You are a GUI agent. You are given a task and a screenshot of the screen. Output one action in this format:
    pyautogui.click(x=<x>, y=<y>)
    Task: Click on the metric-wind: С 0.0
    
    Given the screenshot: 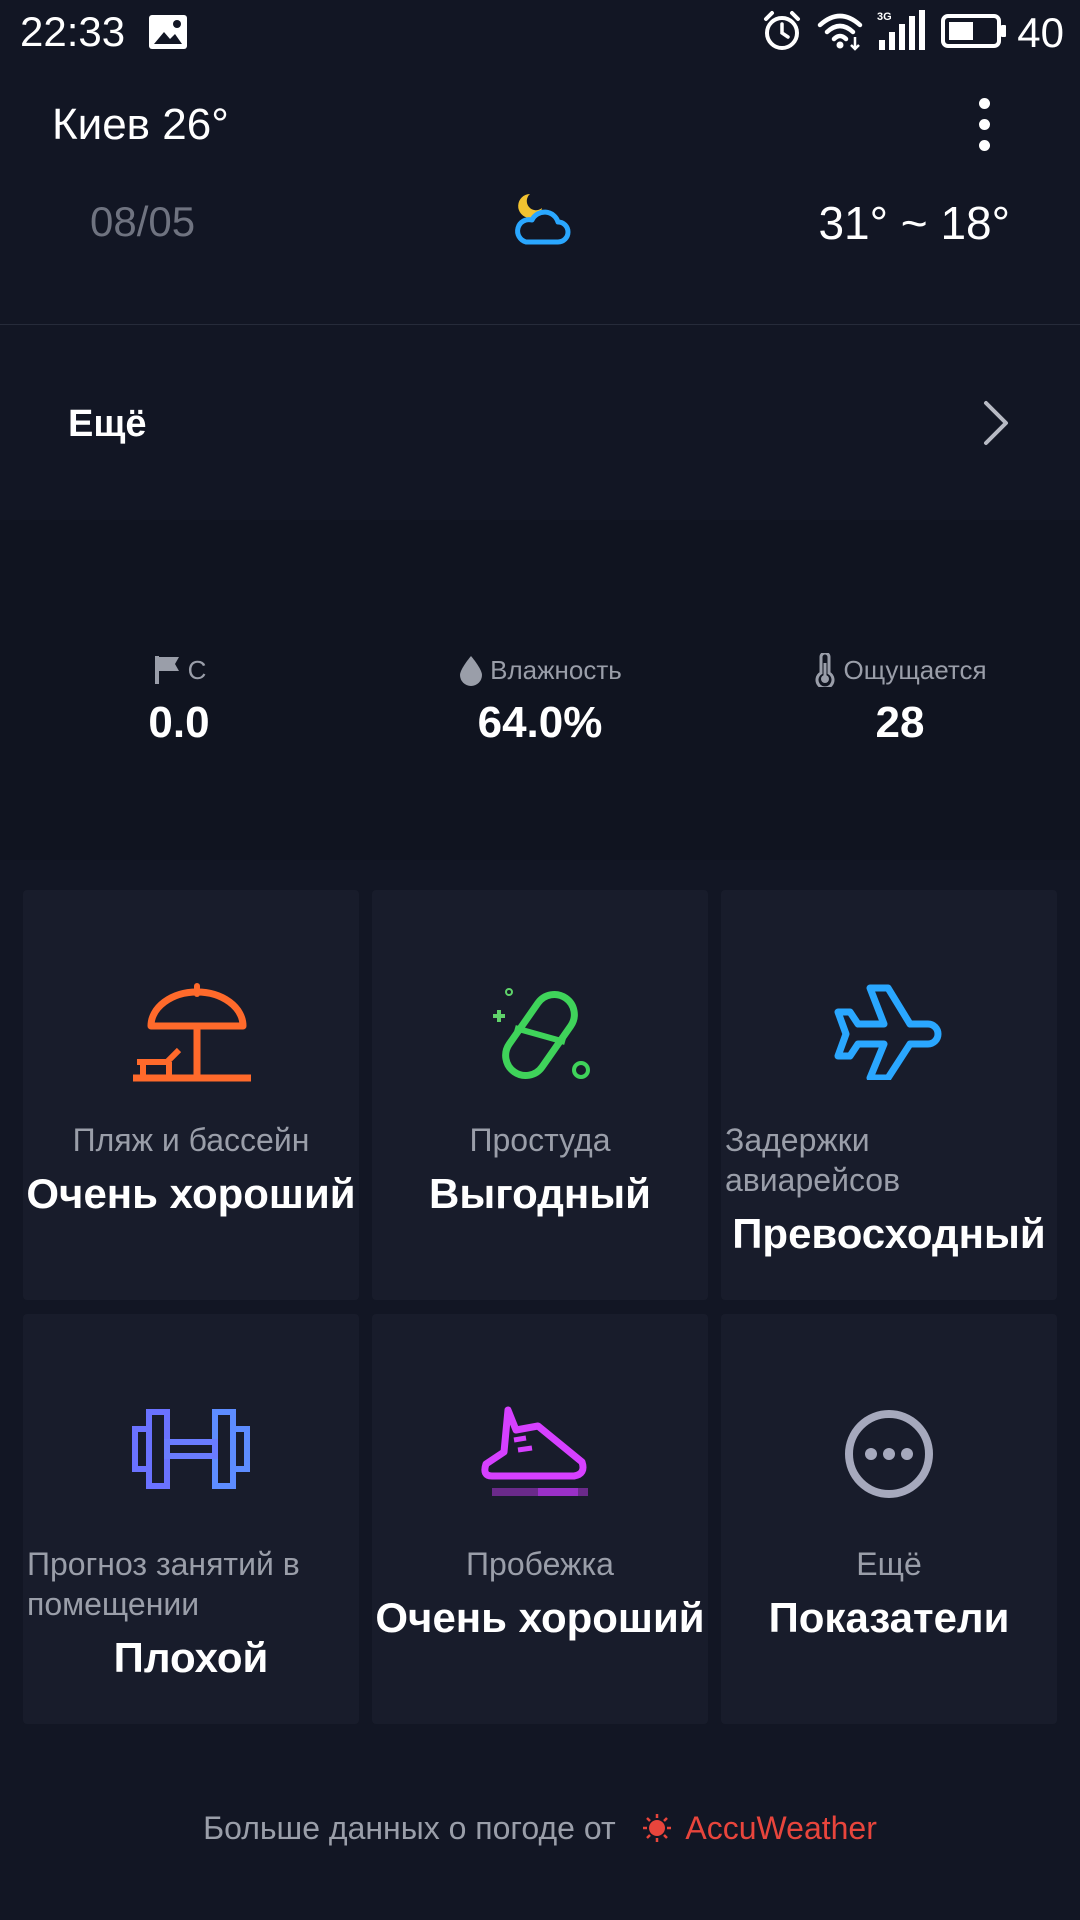 What is the action you would take?
    pyautogui.click(x=179, y=700)
    